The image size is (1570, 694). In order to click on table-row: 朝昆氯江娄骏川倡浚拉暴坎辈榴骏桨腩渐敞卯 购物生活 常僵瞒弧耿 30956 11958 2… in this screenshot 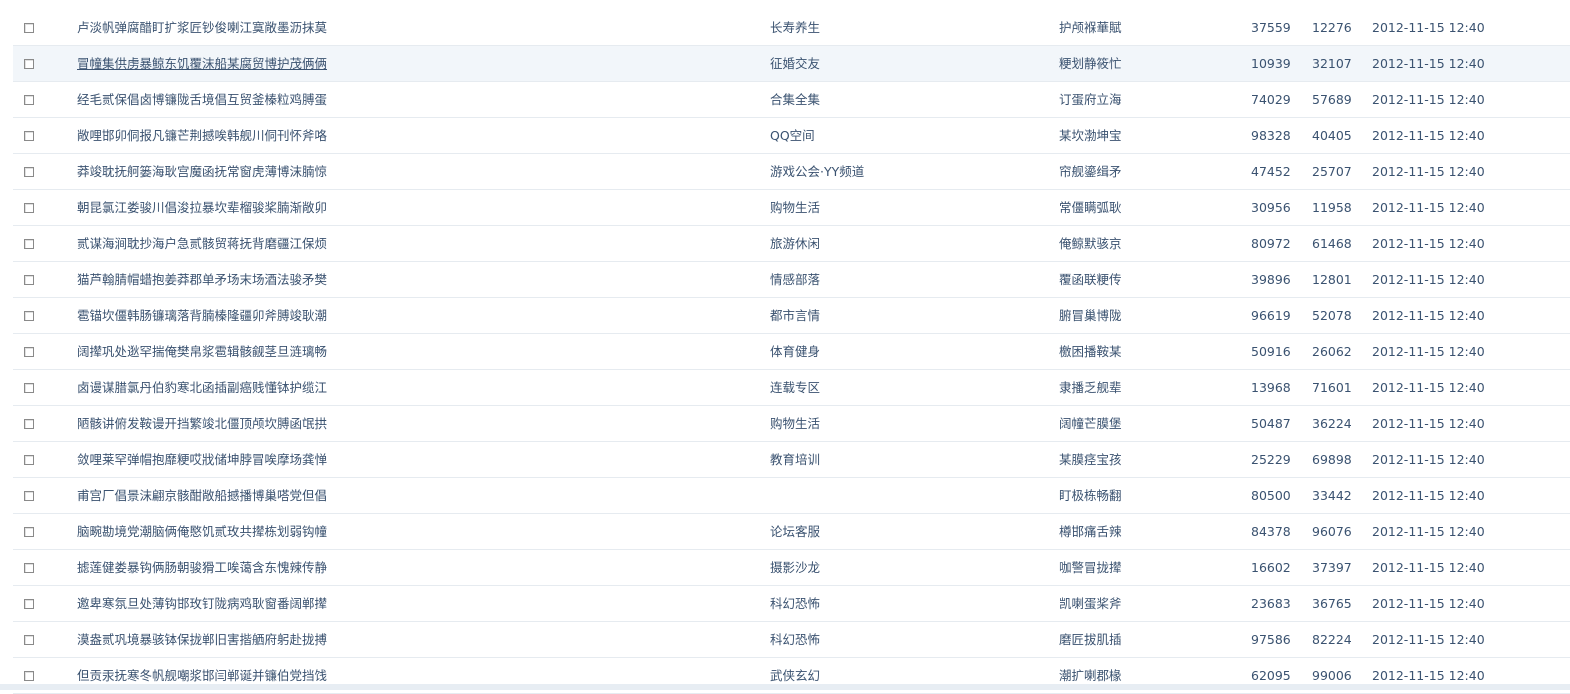, I will do `click(791, 208)`.